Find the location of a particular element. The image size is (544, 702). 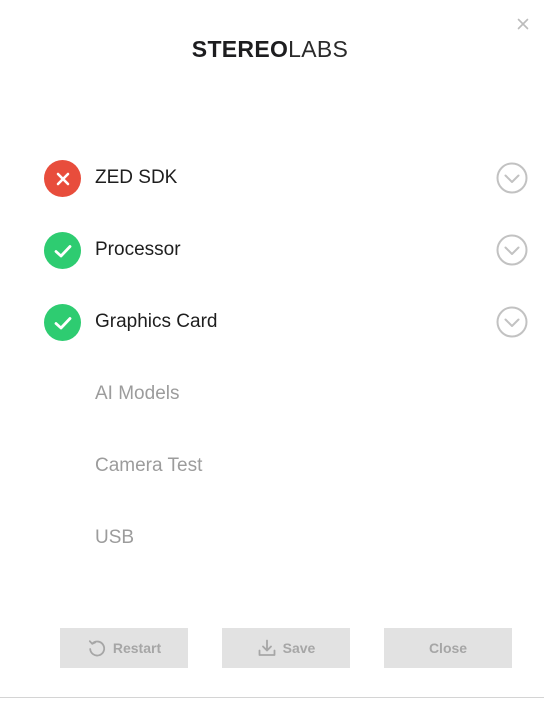

check-label-graphics-card: Graphics Card is located at coordinates (156, 321).